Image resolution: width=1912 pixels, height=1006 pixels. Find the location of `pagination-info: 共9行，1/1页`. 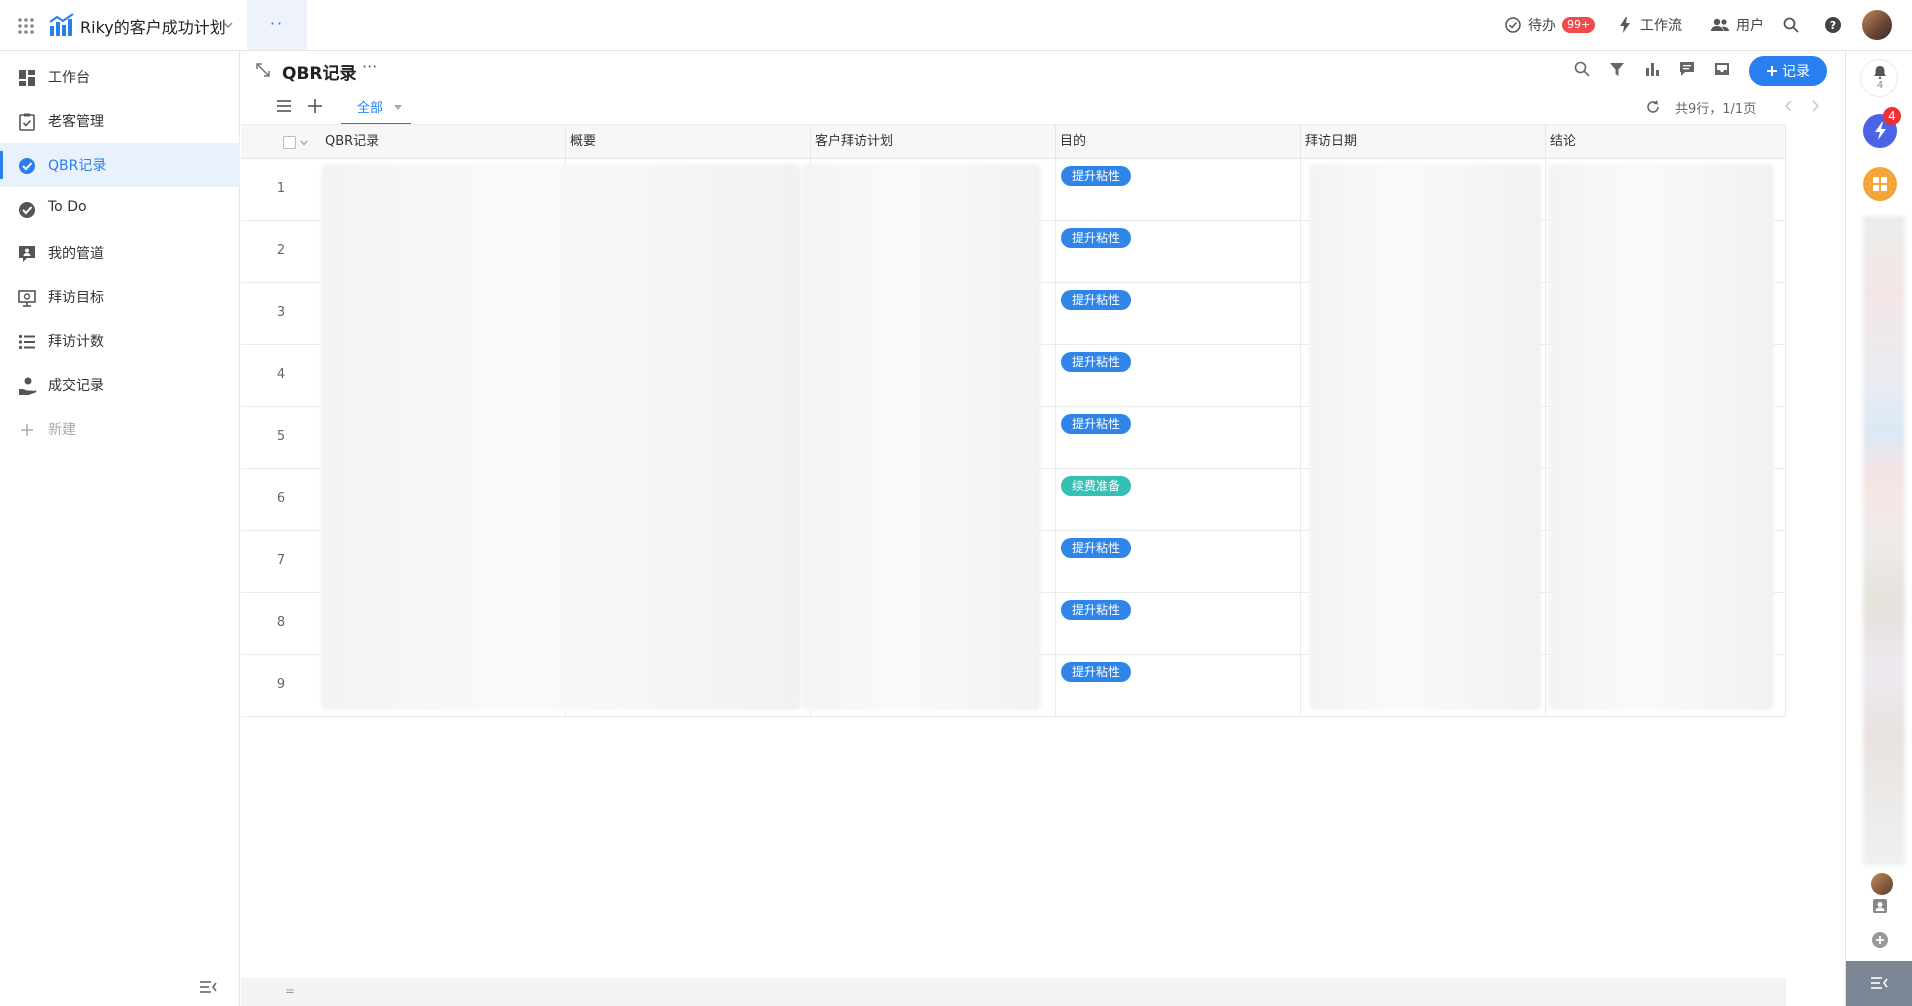

pagination-info: 共9行，1/1页 is located at coordinates (1716, 109).